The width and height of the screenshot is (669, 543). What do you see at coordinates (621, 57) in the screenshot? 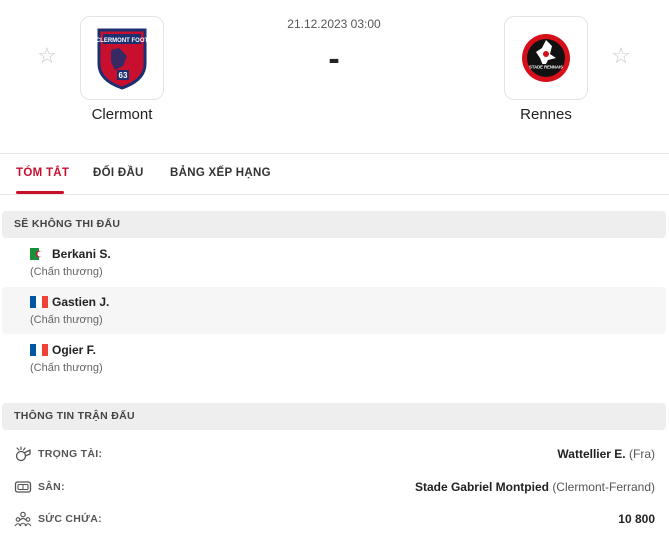
I see `favorite-away-star-icon: ☆` at bounding box center [621, 57].